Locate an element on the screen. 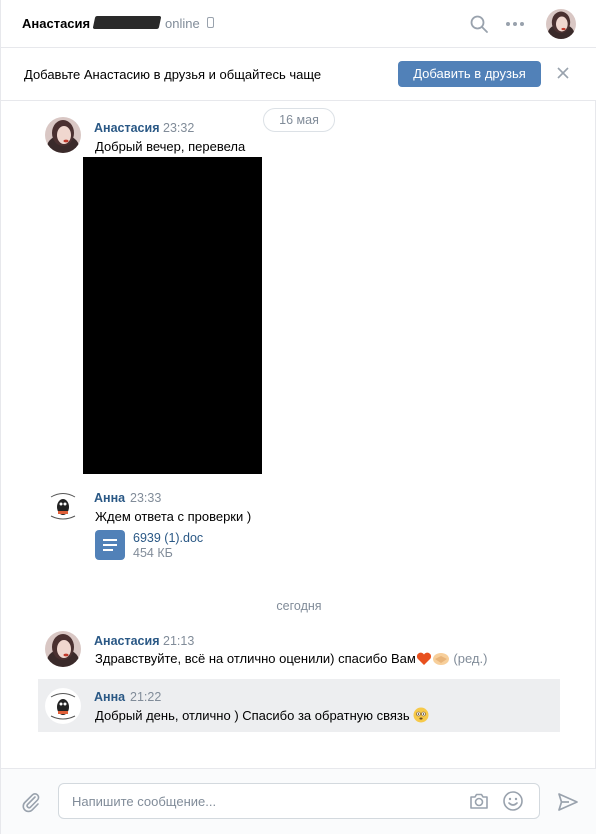  heart-emoji-icon is located at coordinates (423, 658).